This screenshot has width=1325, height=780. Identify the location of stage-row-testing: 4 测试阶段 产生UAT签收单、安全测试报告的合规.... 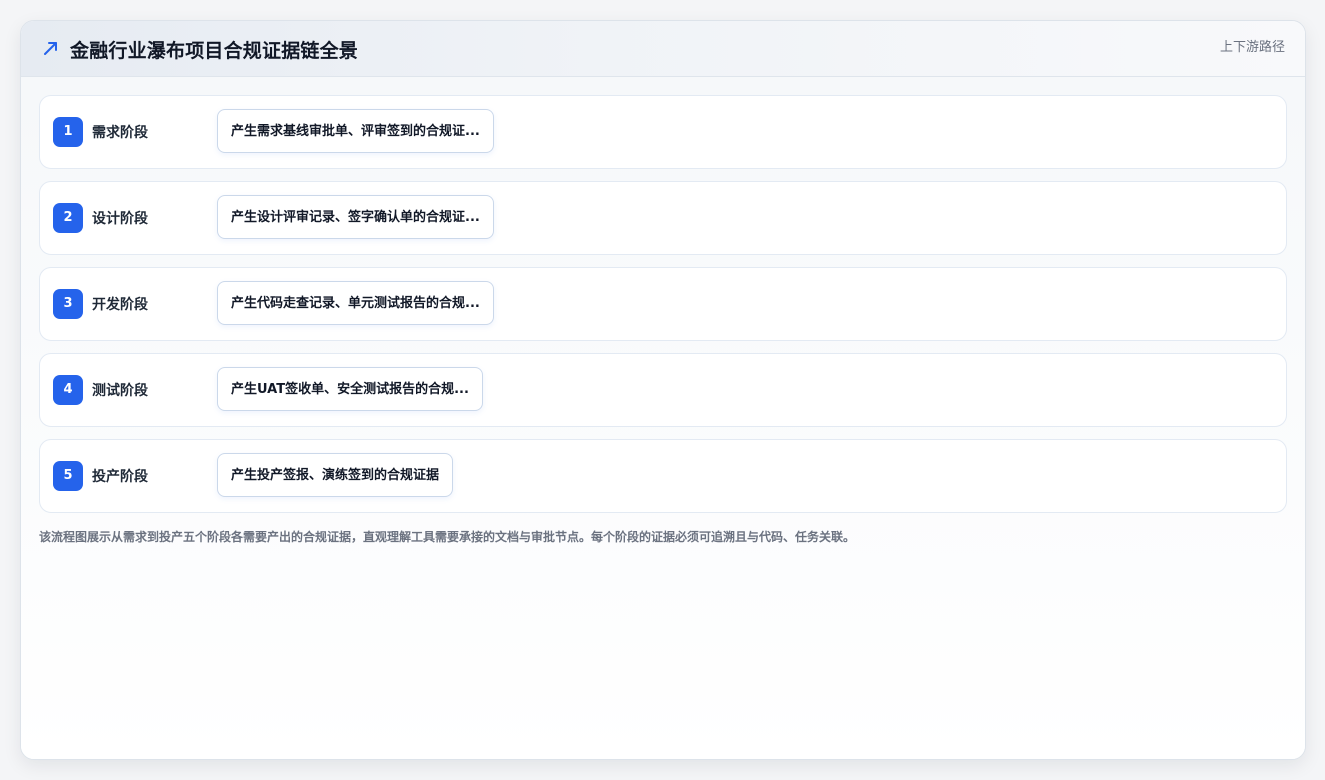
(663, 390).